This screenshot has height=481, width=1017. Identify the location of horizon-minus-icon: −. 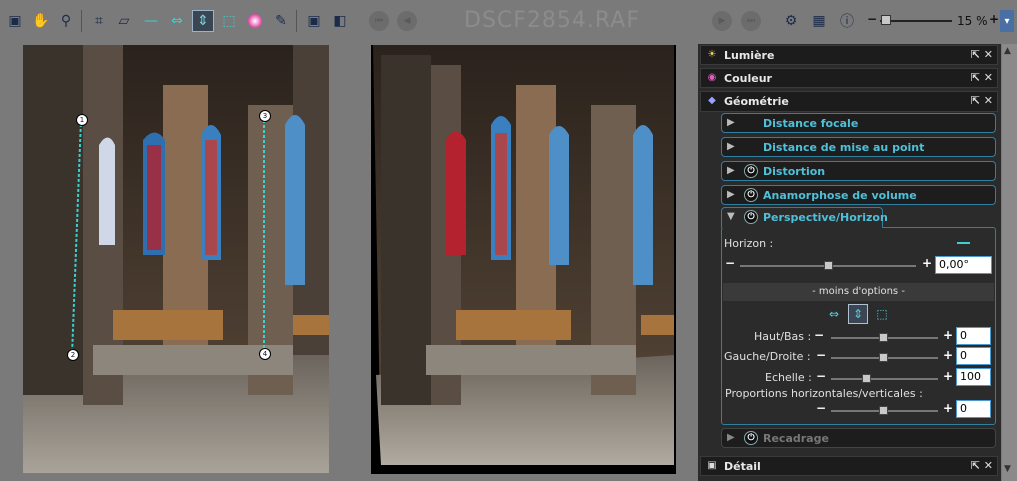
(730, 263).